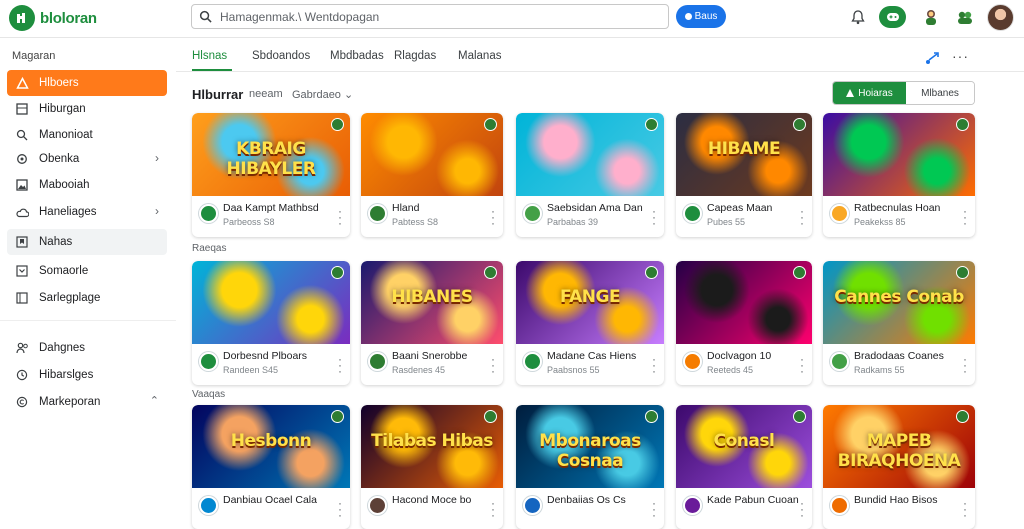  Describe the element at coordinates (595, 208) in the screenshot. I see `game-title: Saebsidan Ama Dan` at that location.